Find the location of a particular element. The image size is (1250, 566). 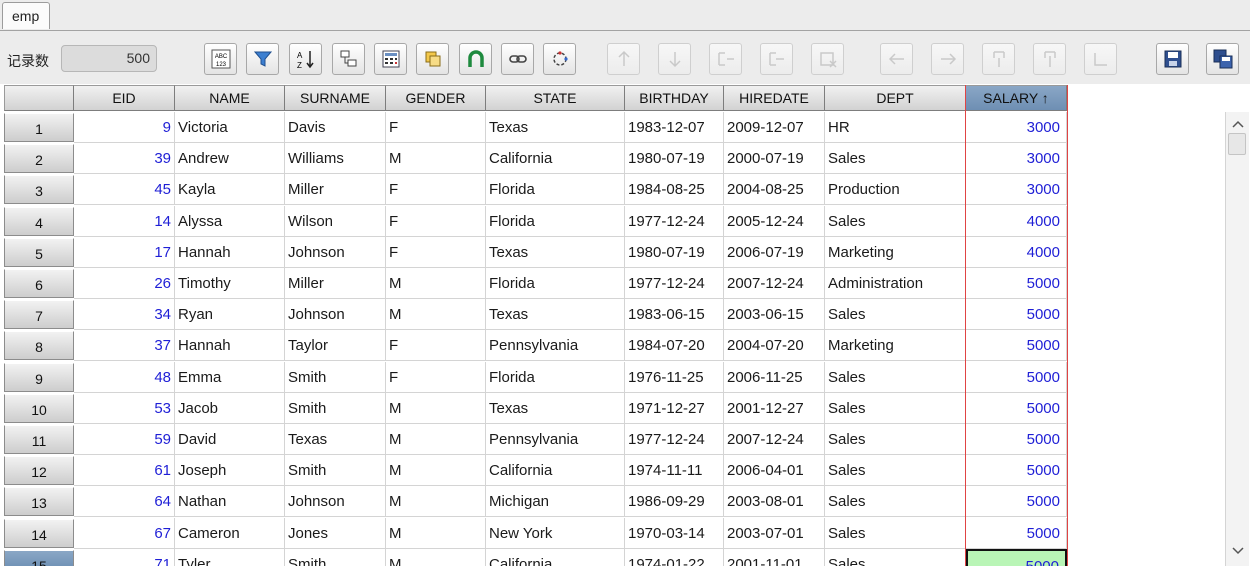

cell-birthday: 1977-12-24 is located at coordinates (674, 221).